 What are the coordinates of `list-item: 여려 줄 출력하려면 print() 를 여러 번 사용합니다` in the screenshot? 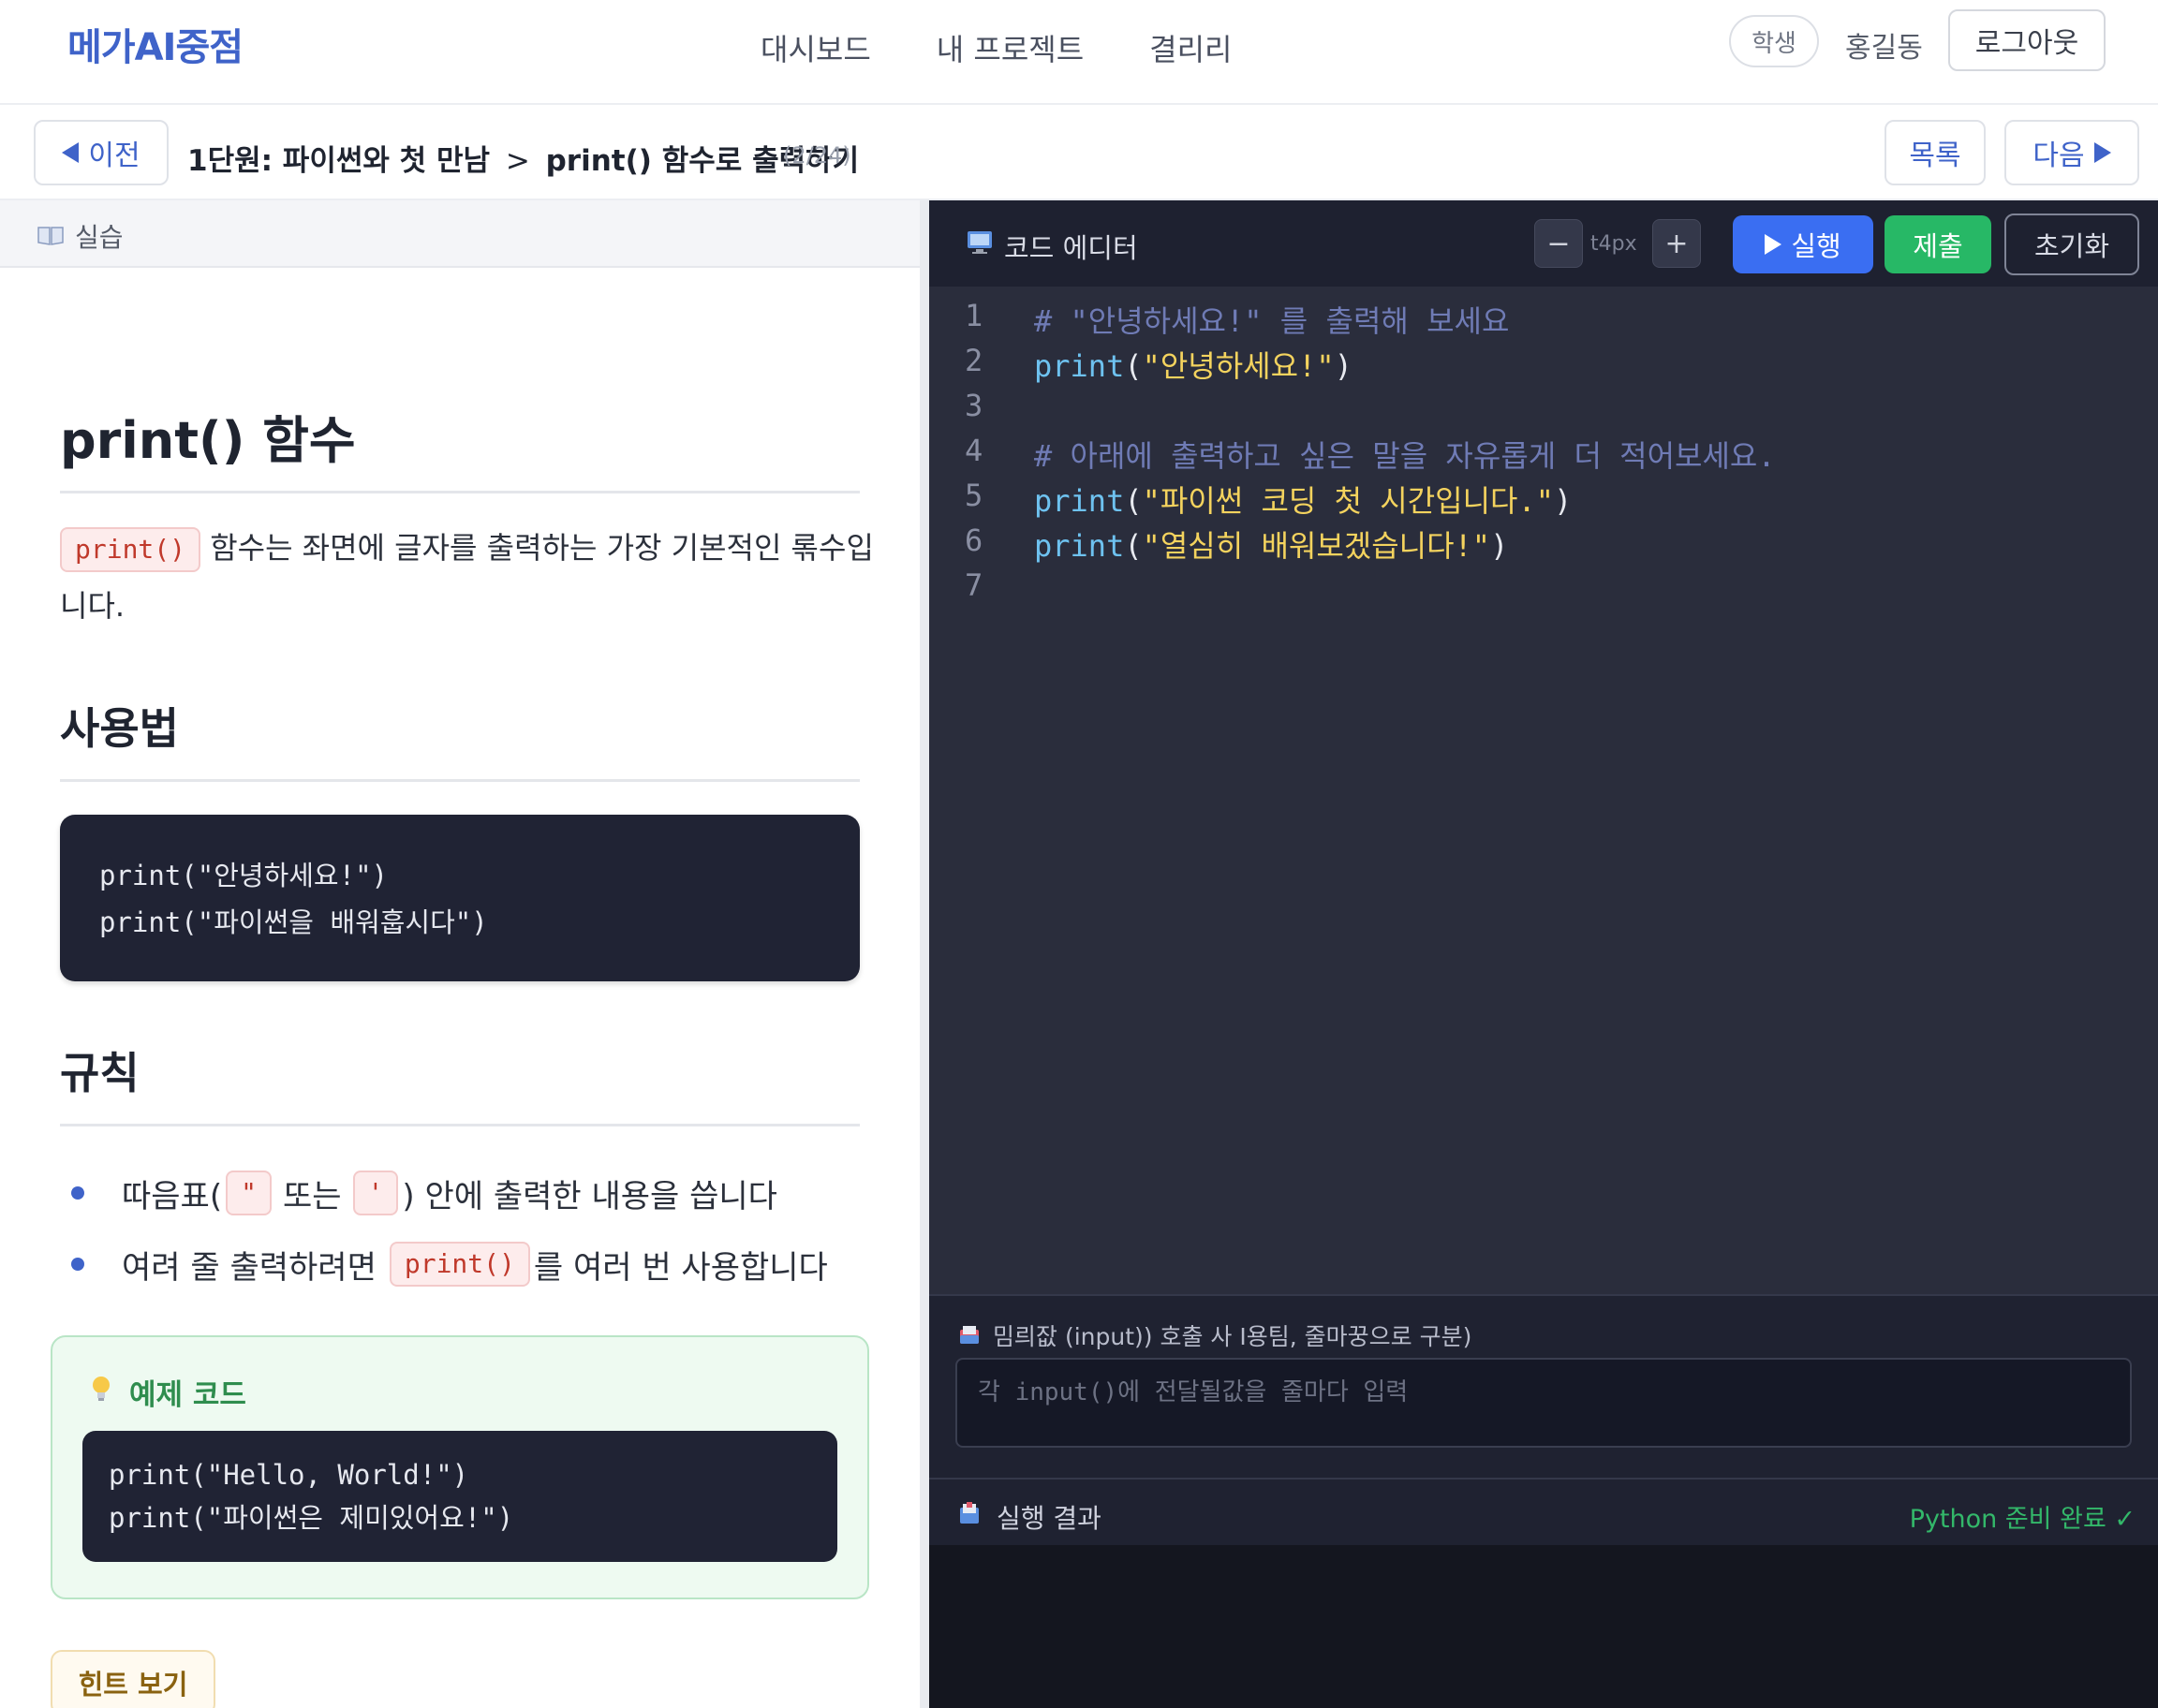 It's located at (472, 1264).